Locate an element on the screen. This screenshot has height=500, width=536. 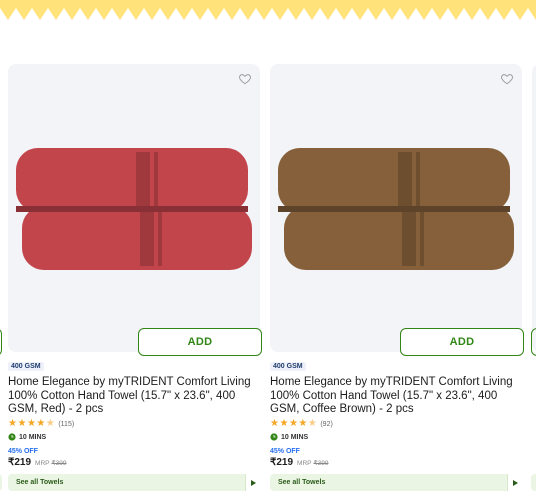
next-card-add-button is located at coordinates (533, 342).